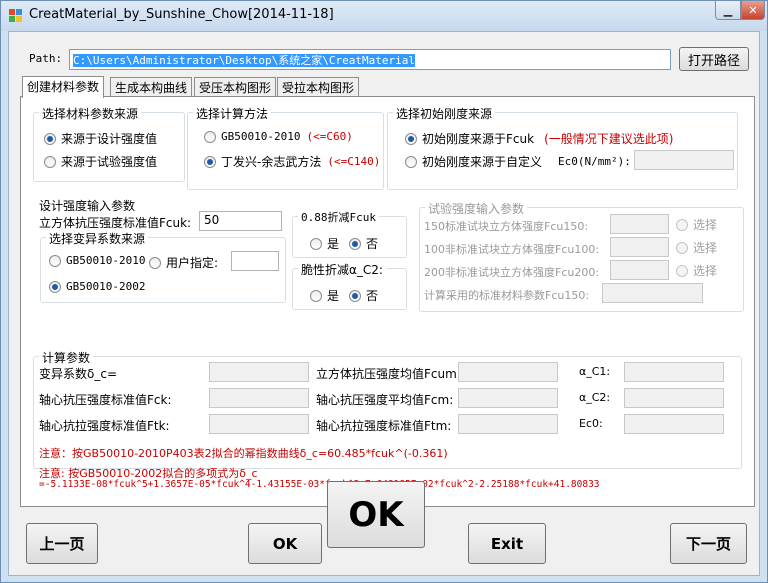 The height and width of the screenshot is (583, 768). I want to click on tab-compression-graph: 受压本构图形, so click(235, 86).